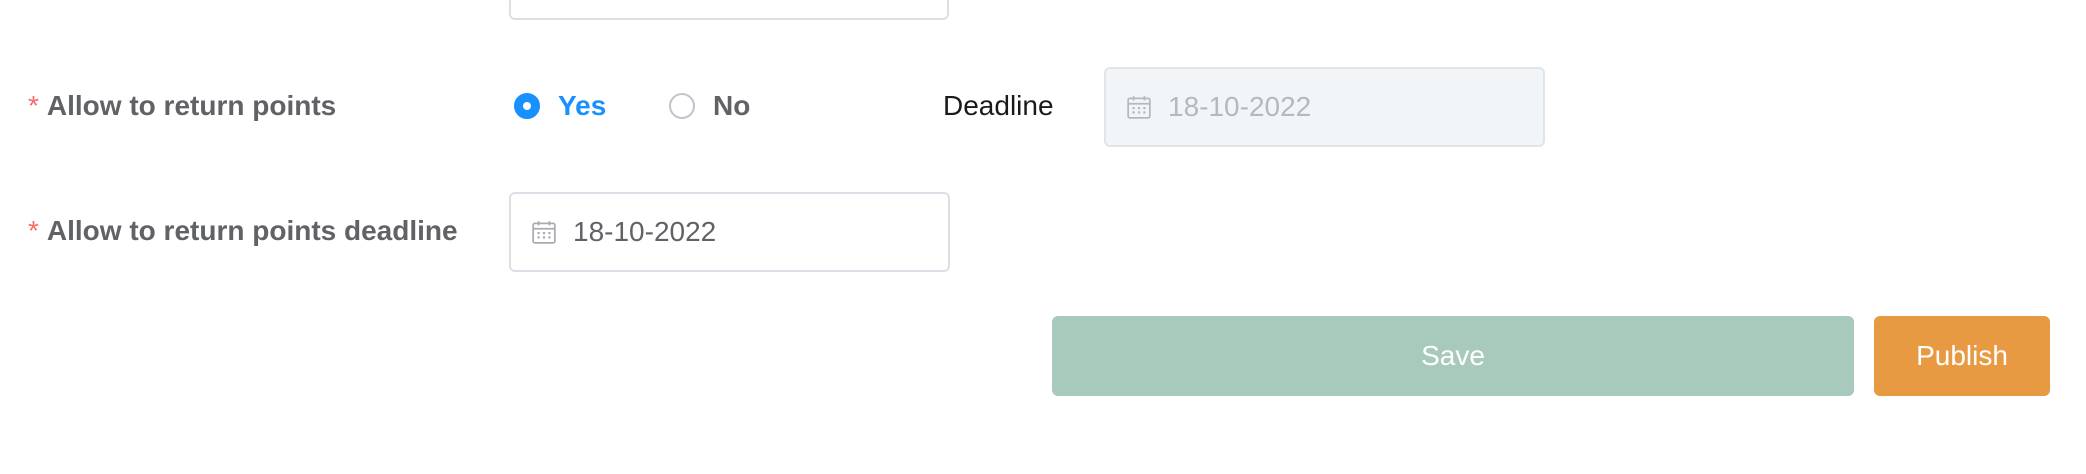 Image resolution: width=2086 pixels, height=474 pixels. I want to click on deadline-label: Deadline, so click(998, 105).